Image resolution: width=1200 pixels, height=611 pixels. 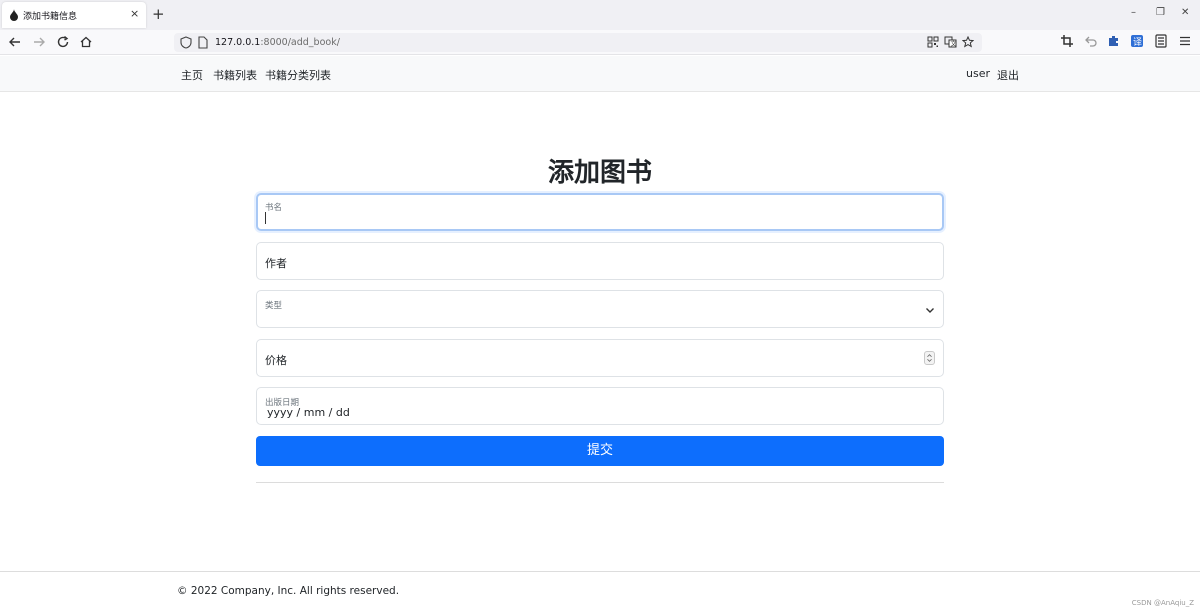 I want to click on qr-icon, so click(x=933, y=42).